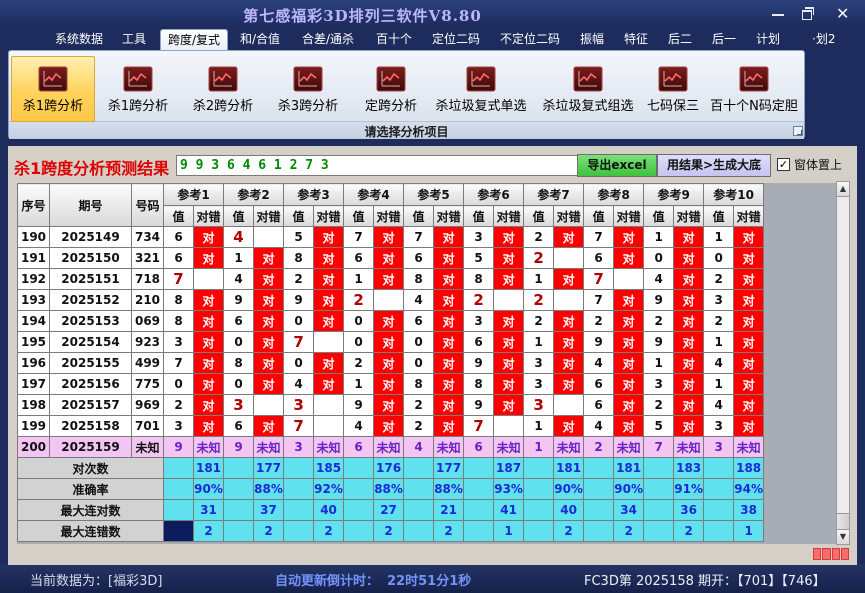  I want to click on menu-tab-span-compound: 跨度/复式, so click(194, 40).